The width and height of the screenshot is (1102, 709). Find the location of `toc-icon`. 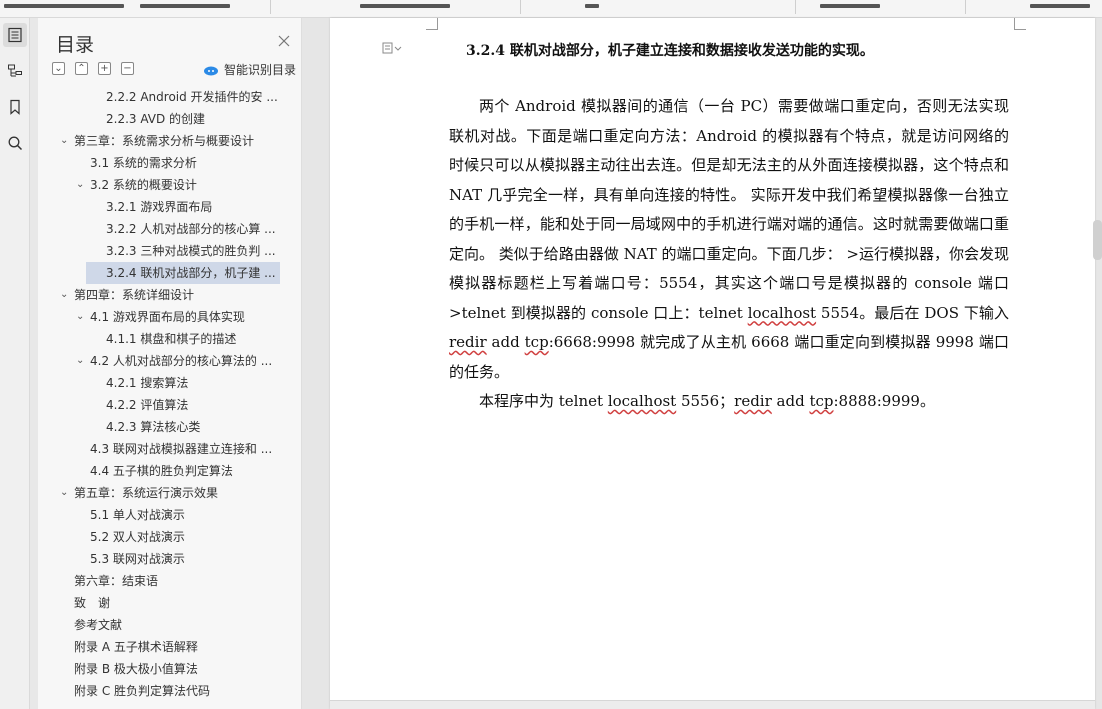

toc-icon is located at coordinates (15, 35).